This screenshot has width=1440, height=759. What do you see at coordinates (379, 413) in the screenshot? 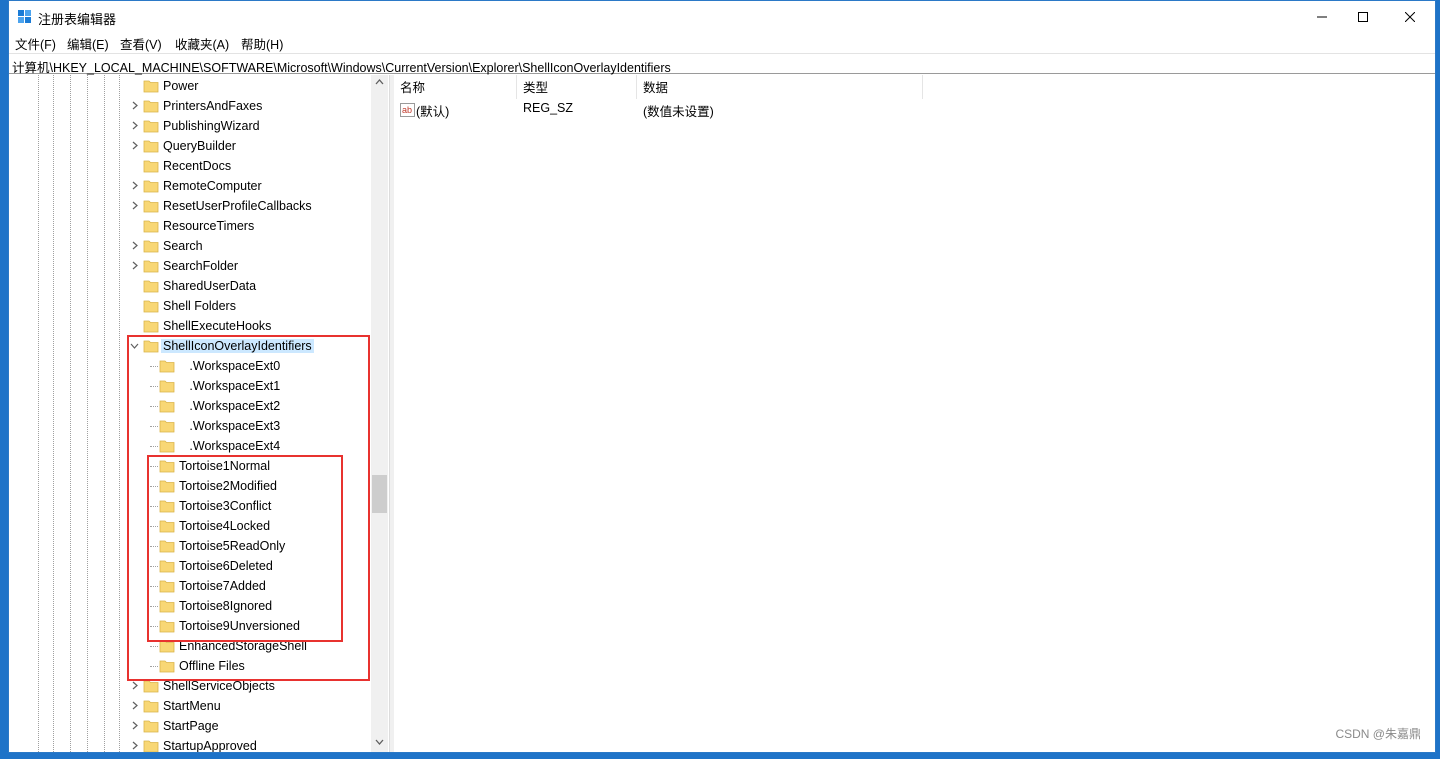
I see `tree-scrollbar` at bounding box center [379, 413].